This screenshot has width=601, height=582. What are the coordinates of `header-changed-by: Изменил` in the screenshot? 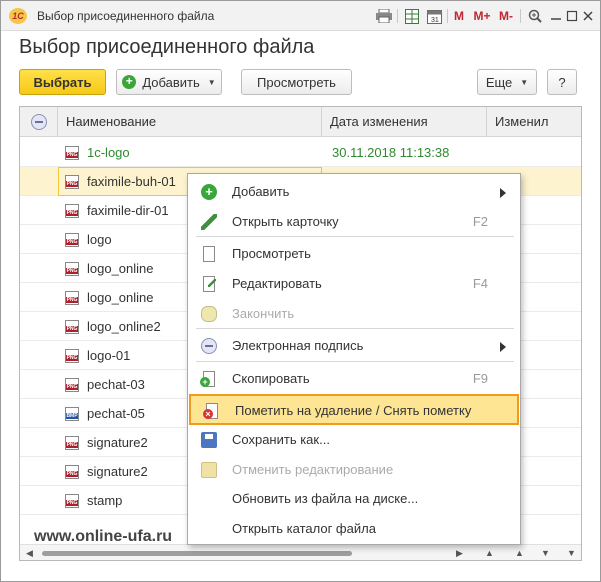 It's located at (534, 122).